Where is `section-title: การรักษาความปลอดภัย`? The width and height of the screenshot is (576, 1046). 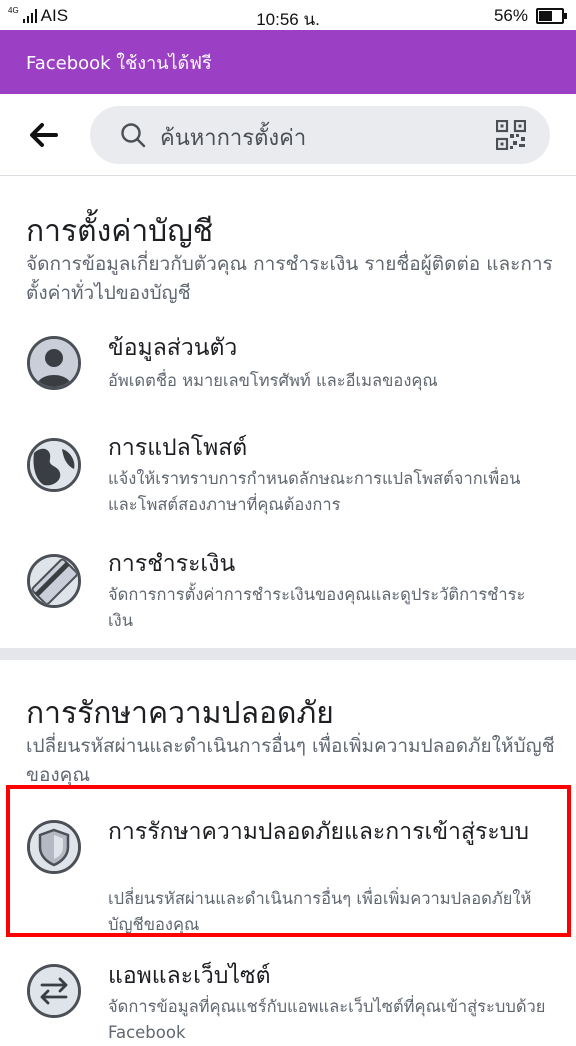 section-title: การรักษาความปลอดภัย is located at coordinates (180, 713).